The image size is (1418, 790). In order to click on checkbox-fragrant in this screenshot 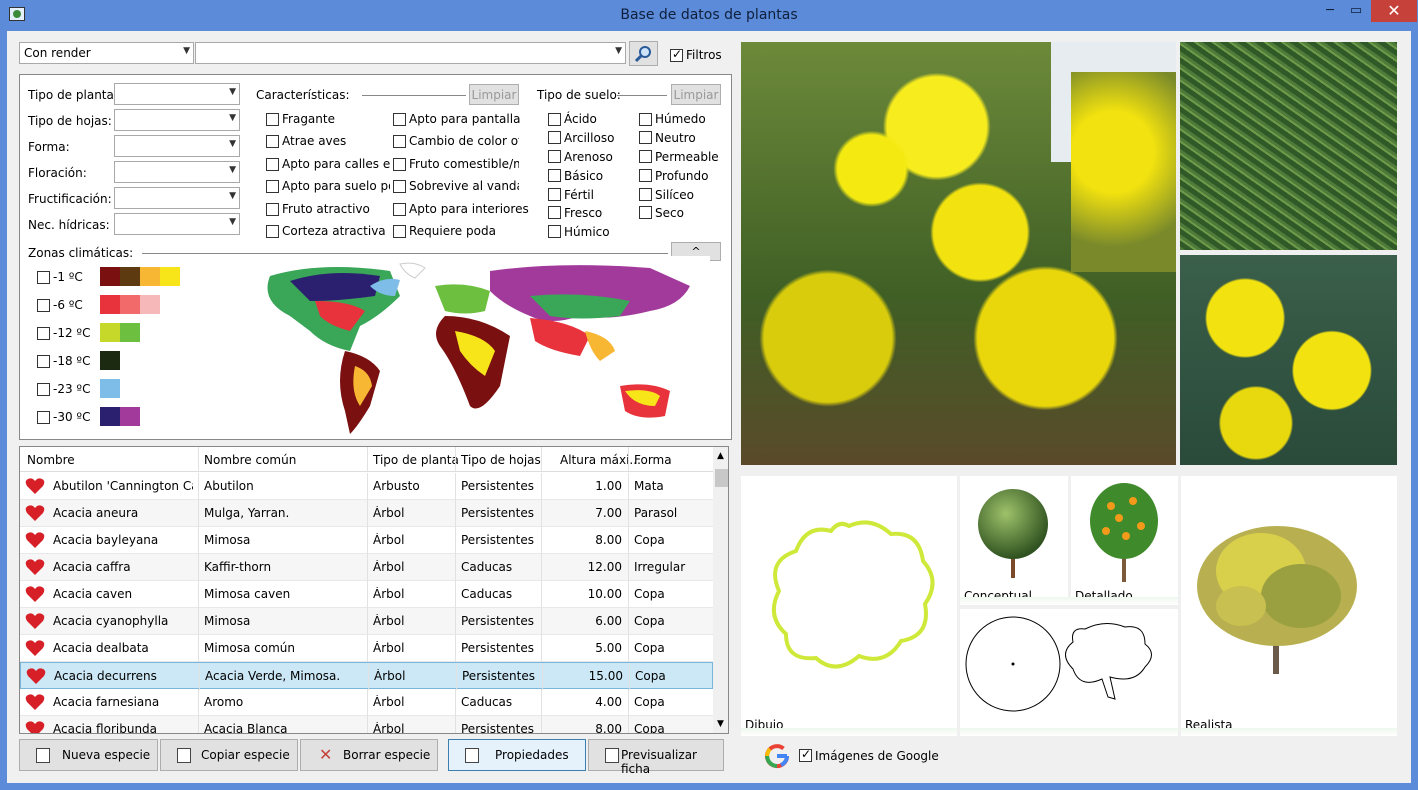, I will do `click(272, 119)`.